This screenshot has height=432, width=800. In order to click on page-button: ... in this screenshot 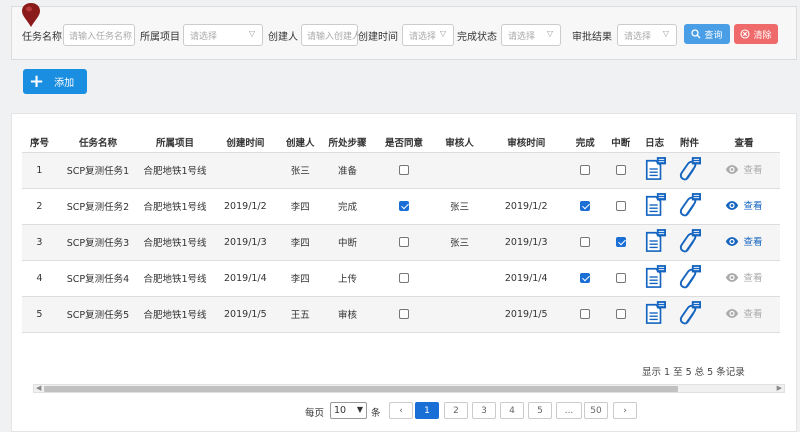, I will do `click(569, 410)`.